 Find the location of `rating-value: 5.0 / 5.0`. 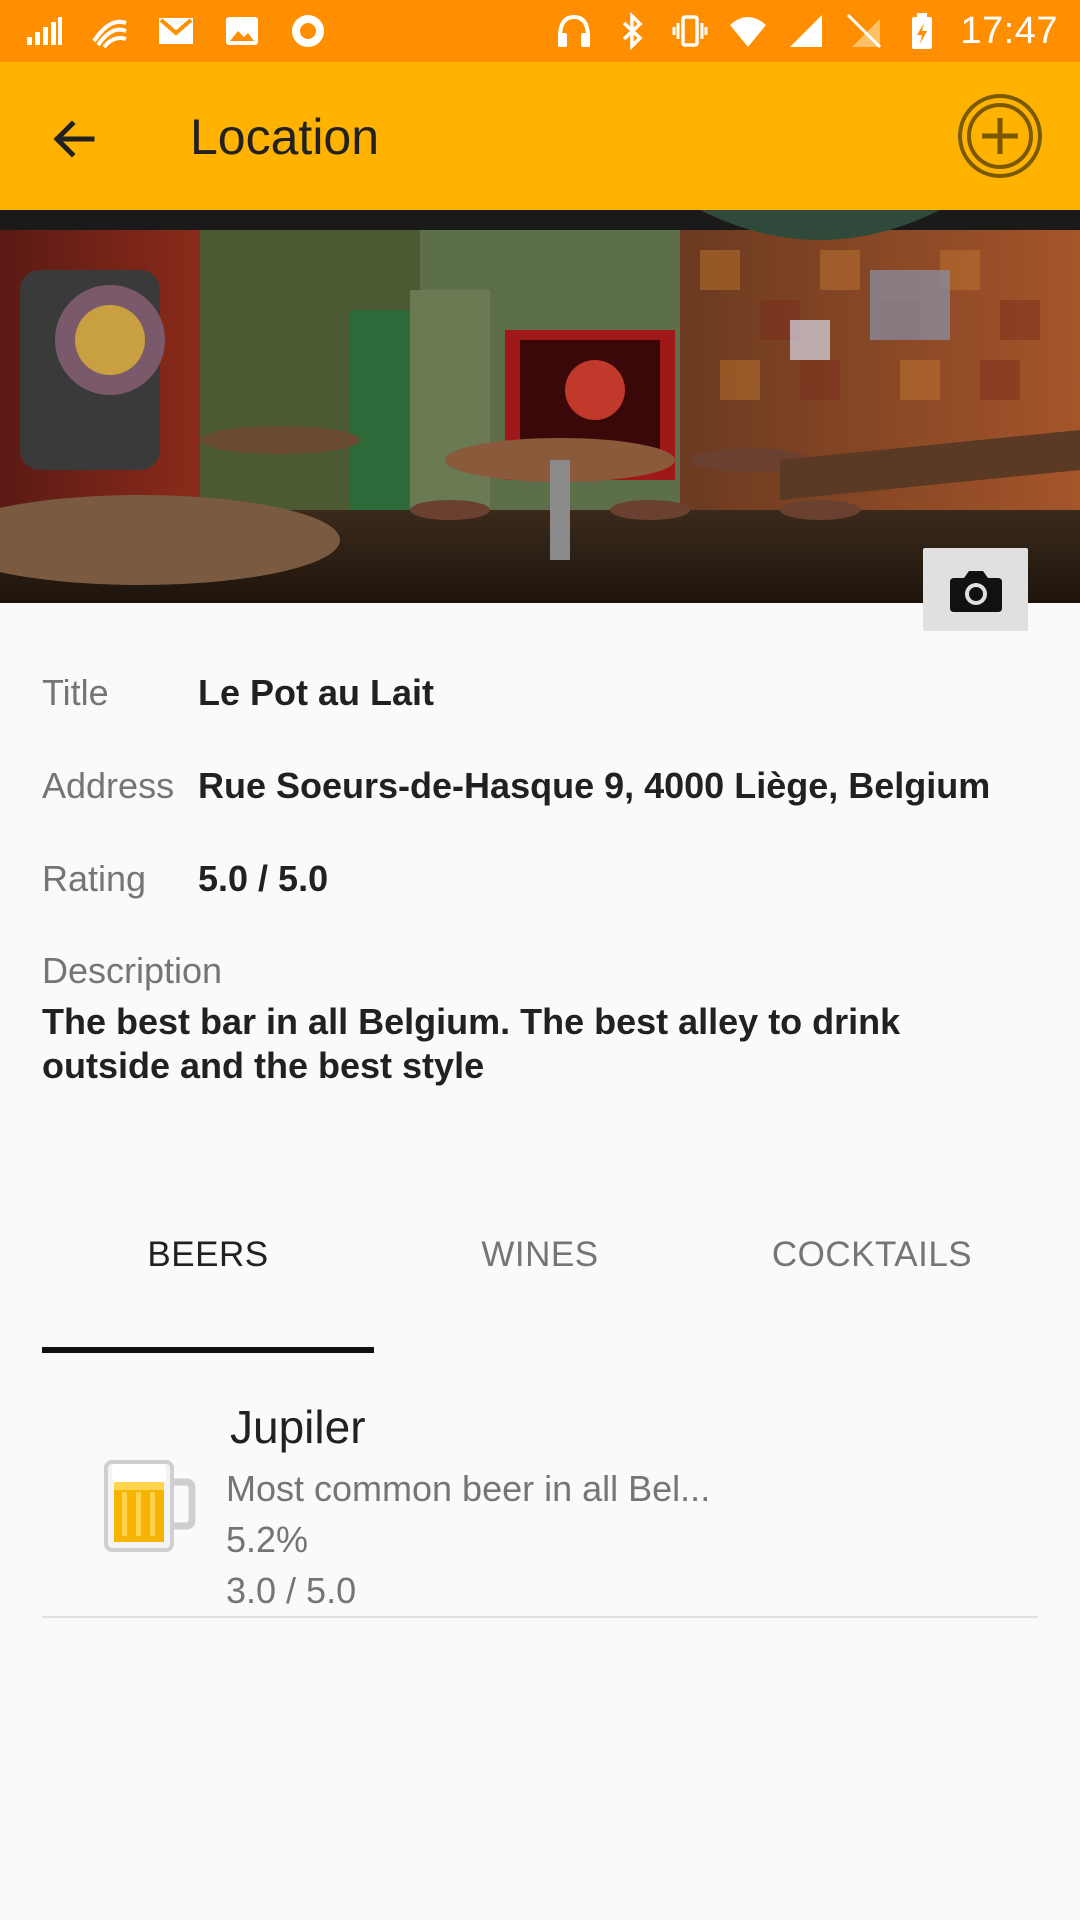

rating-value: 5.0 / 5.0 is located at coordinates (263, 878).